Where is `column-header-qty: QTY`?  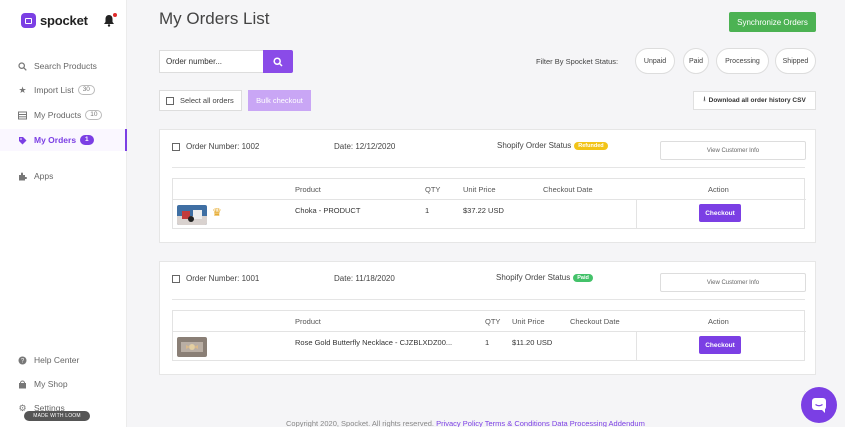
column-header-qty: QTY is located at coordinates (433, 189).